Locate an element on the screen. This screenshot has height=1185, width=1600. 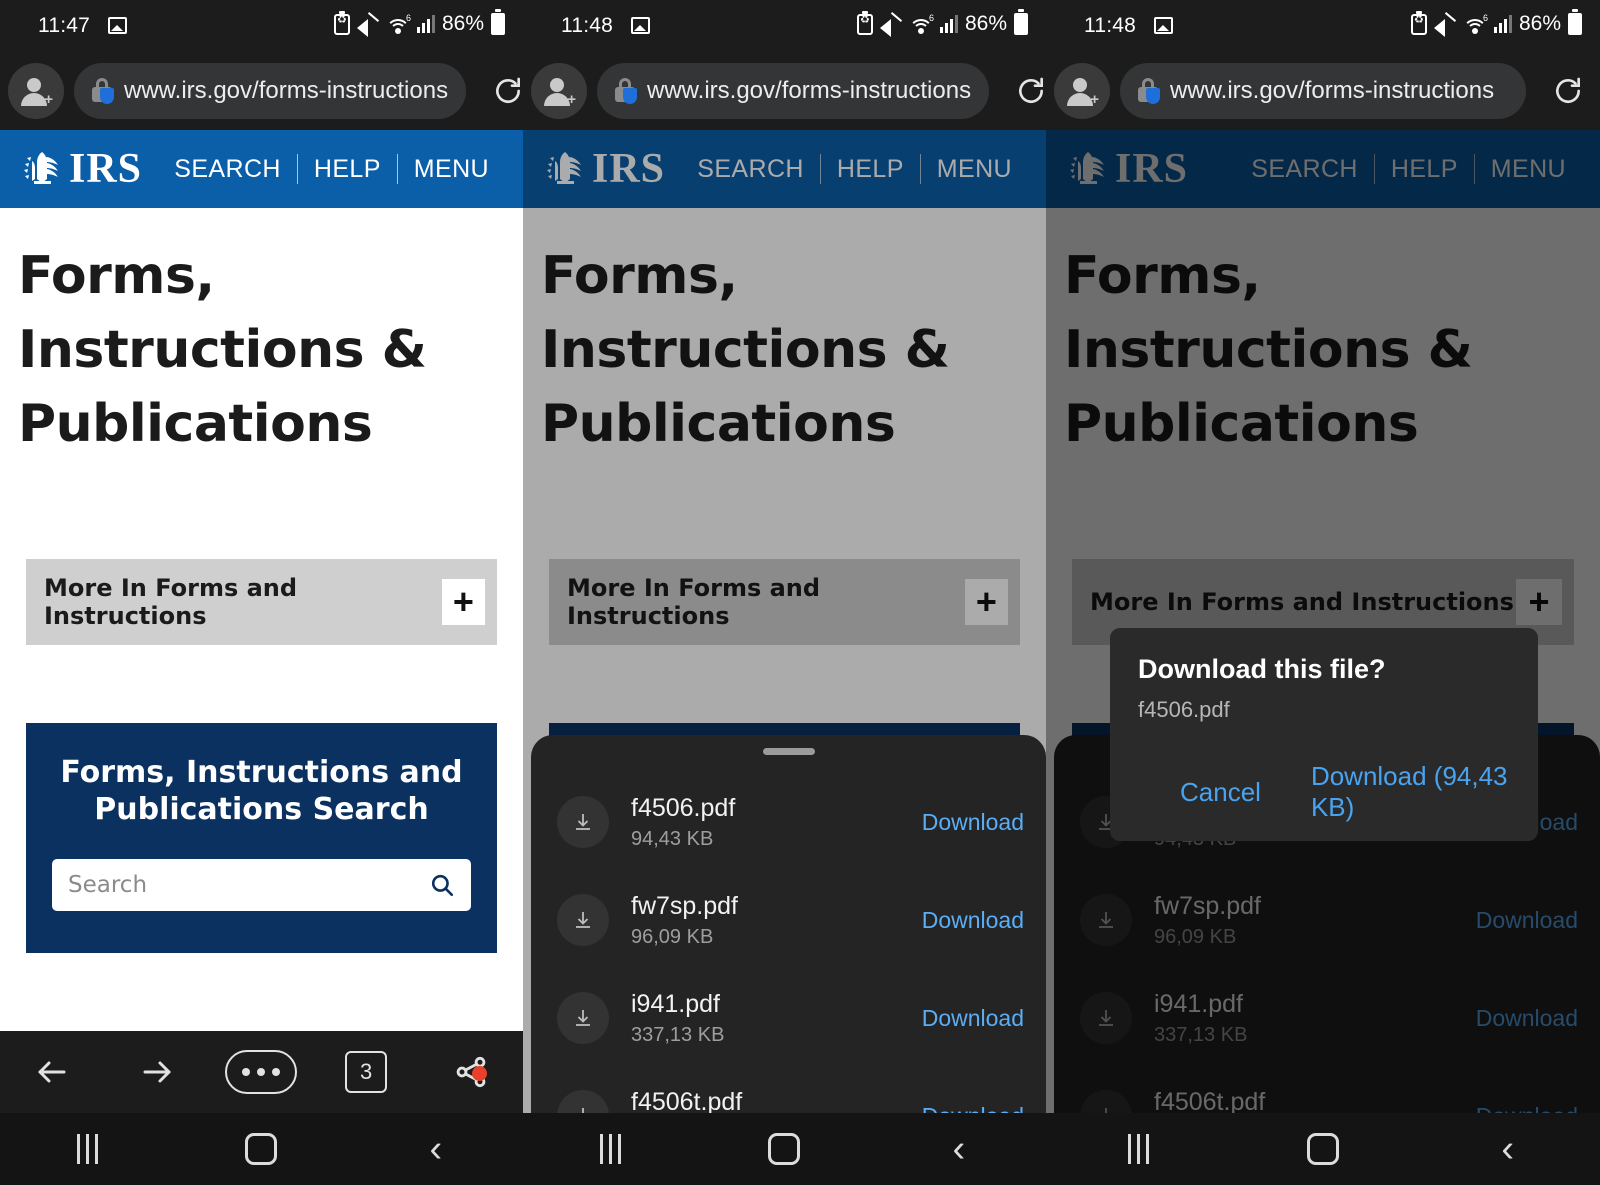
share-button is located at coordinates (470, 1072).